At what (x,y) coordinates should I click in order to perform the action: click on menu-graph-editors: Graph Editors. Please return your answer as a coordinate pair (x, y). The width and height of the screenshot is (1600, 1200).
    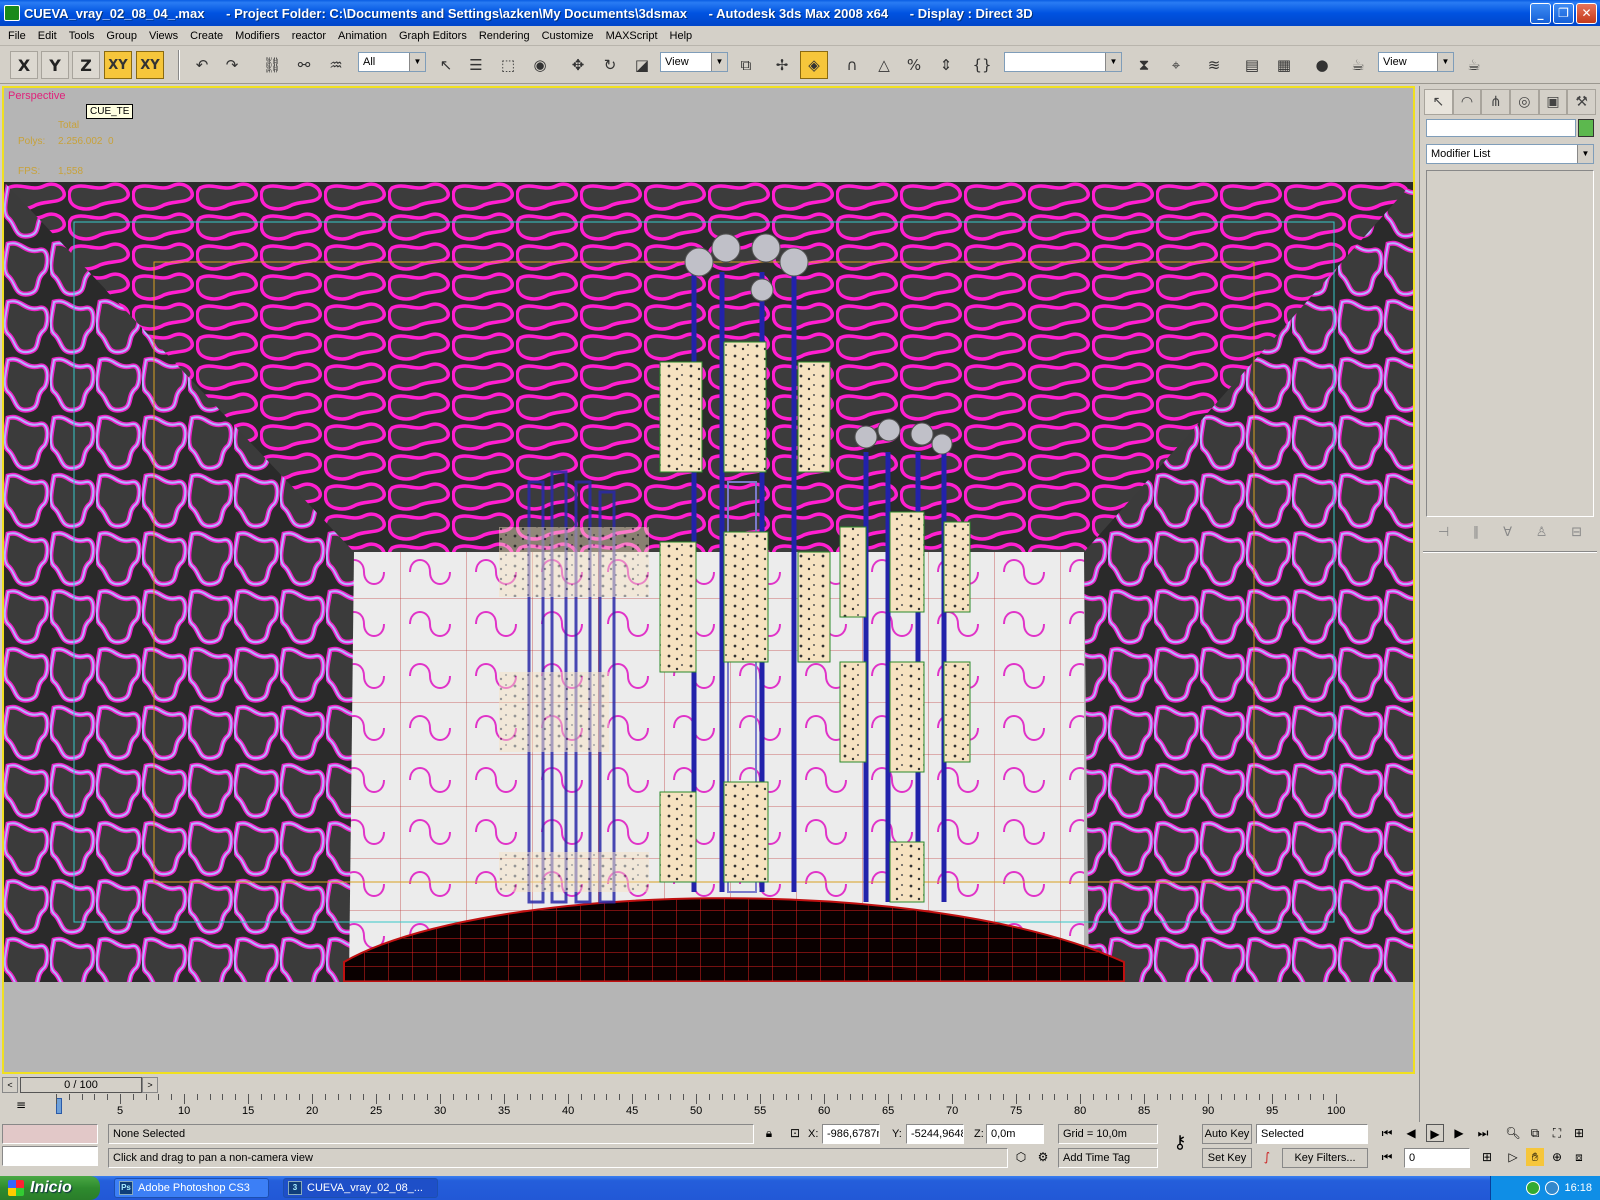
    Looking at the image, I should click on (433, 36).